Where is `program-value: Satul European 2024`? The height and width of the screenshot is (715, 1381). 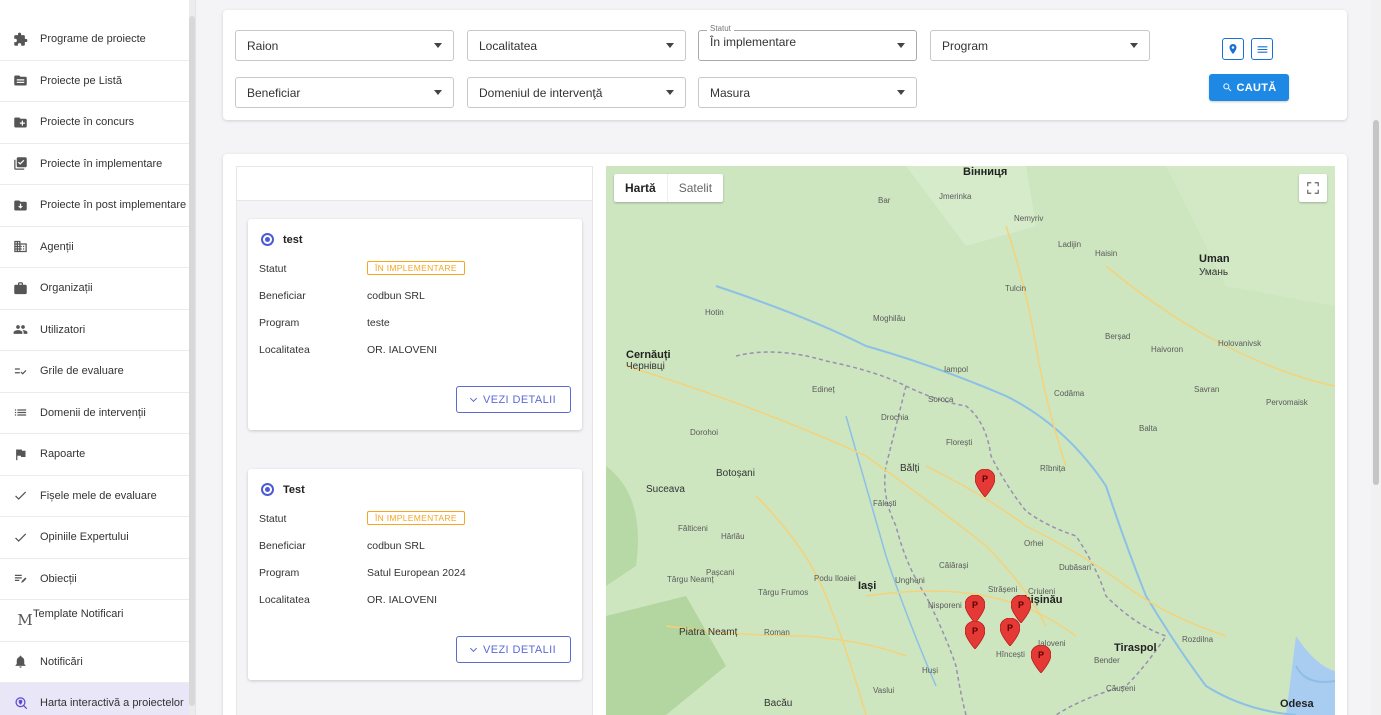 program-value: Satul European 2024 is located at coordinates (416, 573).